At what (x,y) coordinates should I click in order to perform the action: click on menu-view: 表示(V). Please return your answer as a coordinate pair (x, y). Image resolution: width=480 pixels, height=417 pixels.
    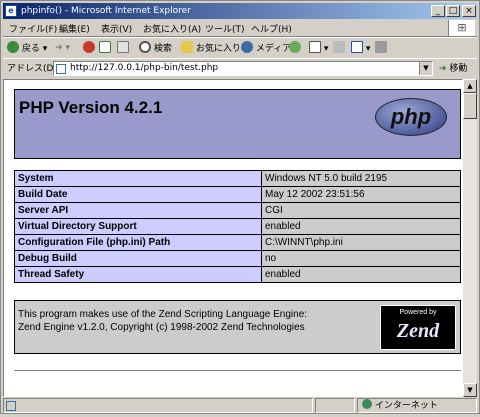
    Looking at the image, I should click on (116, 28).